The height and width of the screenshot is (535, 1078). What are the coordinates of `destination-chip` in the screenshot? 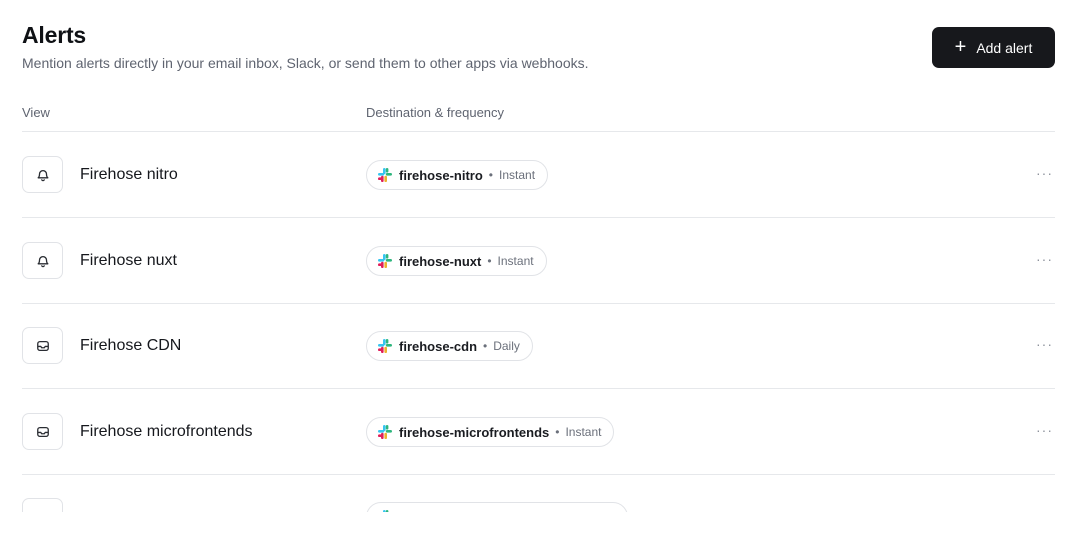 It's located at (497, 507).